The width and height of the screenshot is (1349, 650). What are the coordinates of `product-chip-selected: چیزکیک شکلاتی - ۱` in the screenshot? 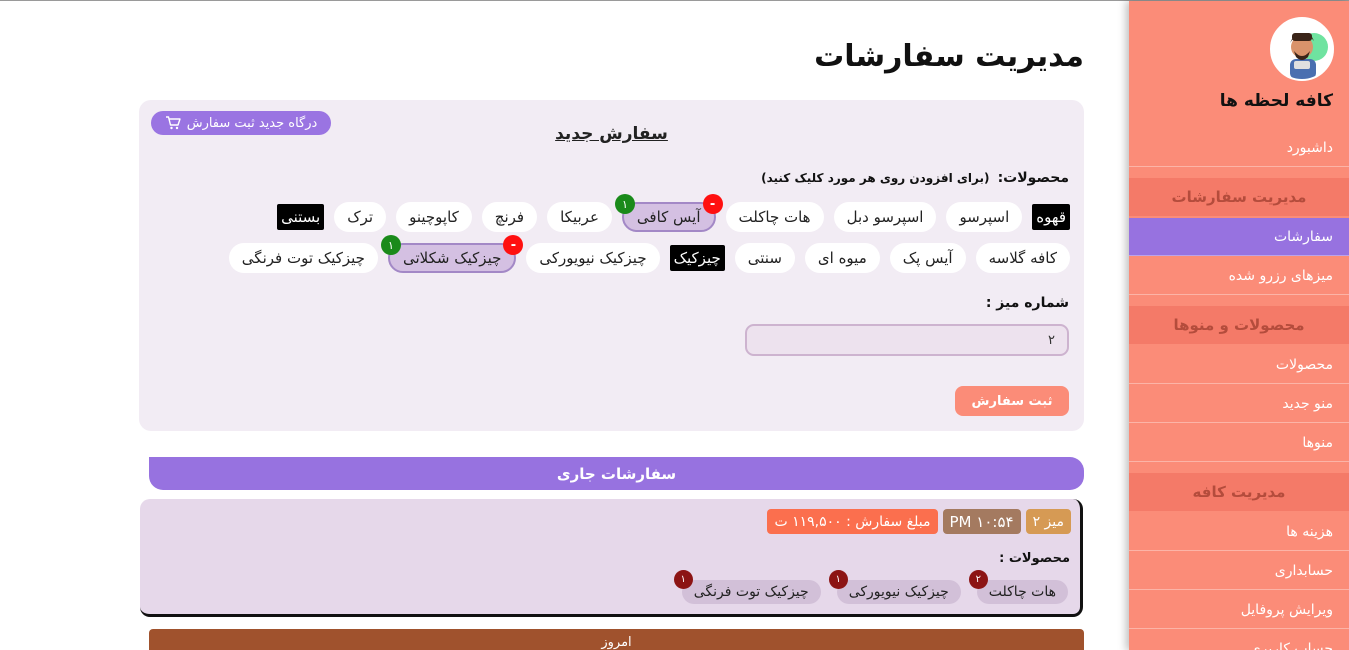 It's located at (452, 254).